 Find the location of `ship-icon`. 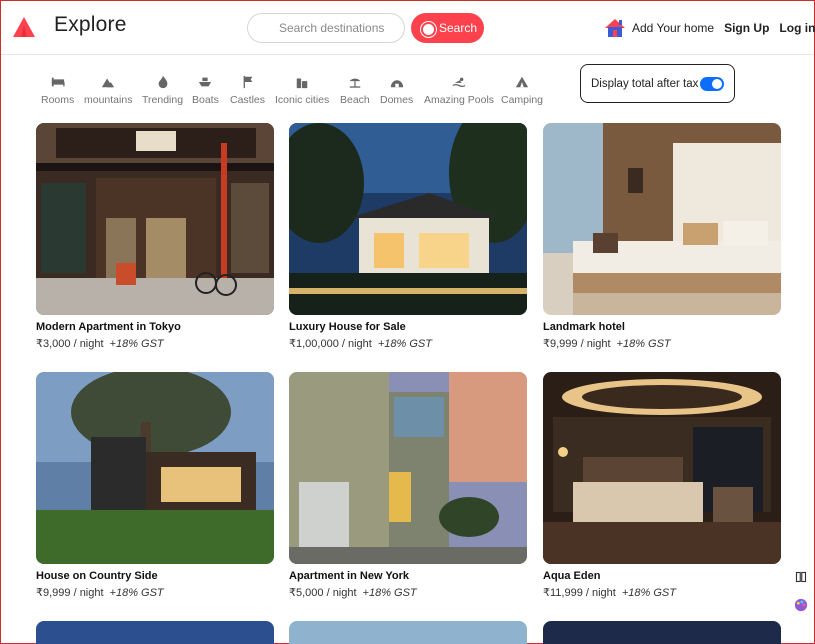

ship-icon is located at coordinates (205, 82).